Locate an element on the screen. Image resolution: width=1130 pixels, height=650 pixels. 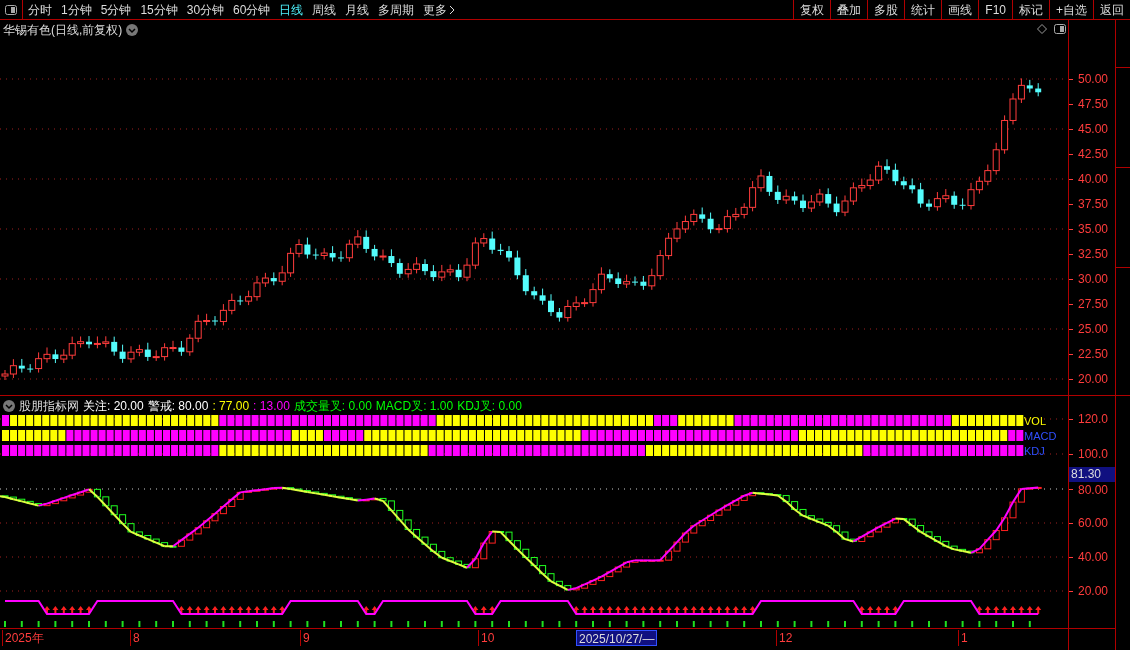
date-label: 2025年 is located at coordinates (24, 638).